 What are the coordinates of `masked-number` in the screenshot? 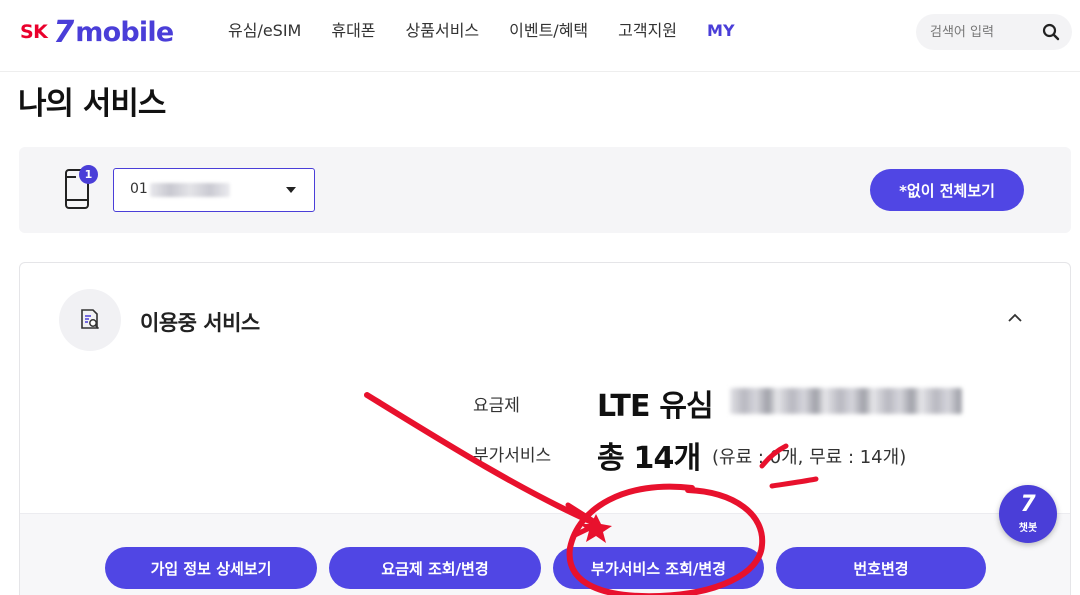 It's located at (190, 190).